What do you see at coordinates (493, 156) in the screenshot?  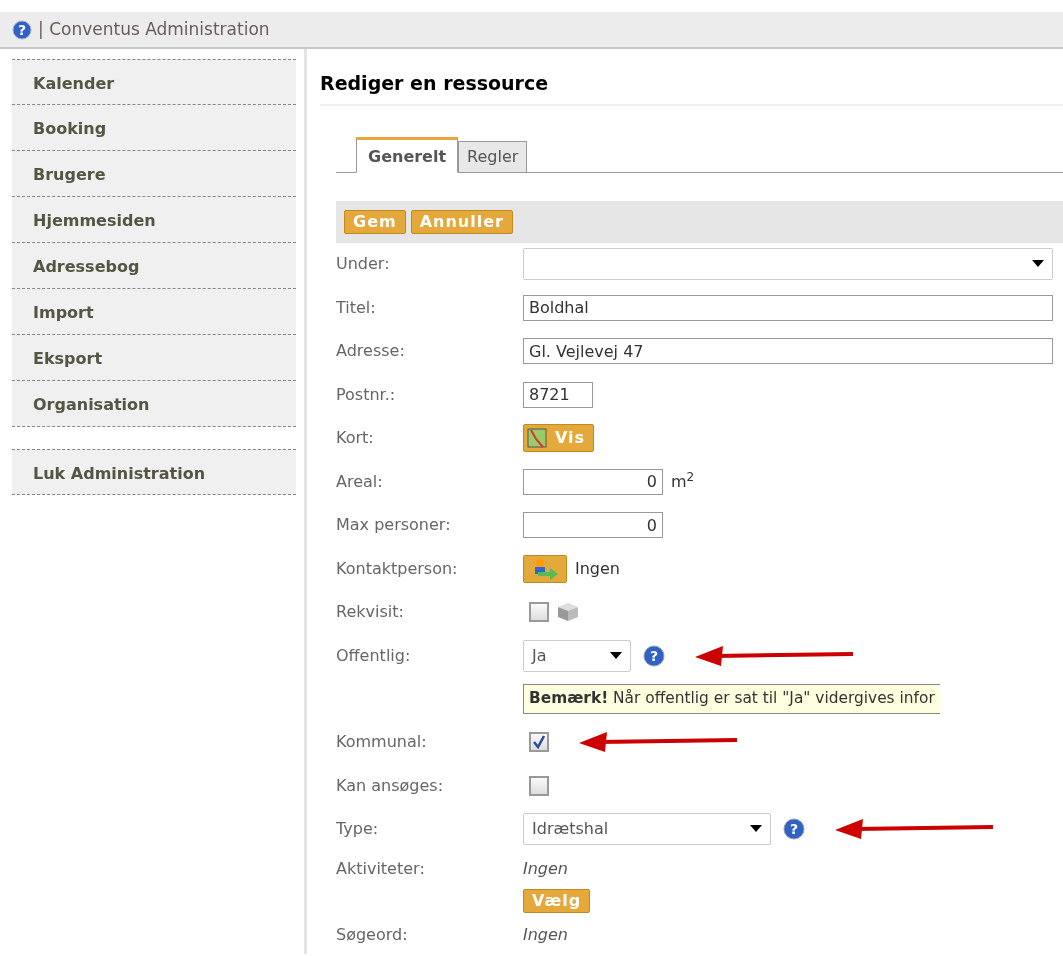 I see `tab: Regler` at bounding box center [493, 156].